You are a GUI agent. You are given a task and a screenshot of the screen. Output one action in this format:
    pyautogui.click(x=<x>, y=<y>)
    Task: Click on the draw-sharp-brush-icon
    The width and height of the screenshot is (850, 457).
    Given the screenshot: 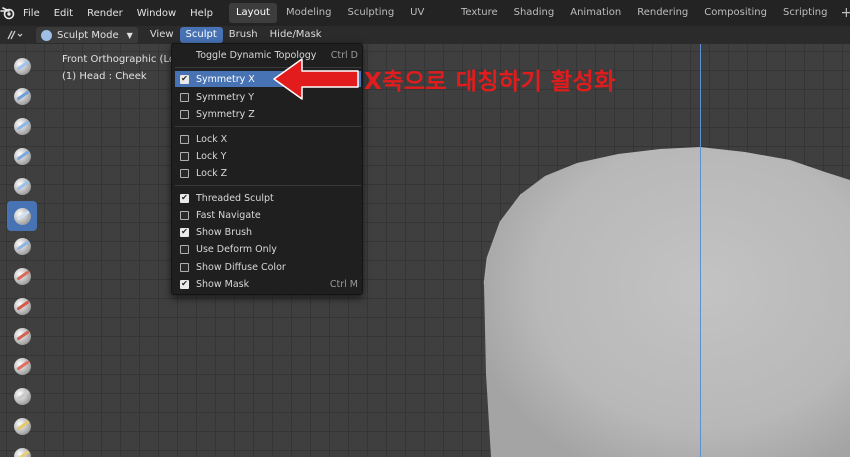 What is the action you would take?
    pyautogui.click(x=22, y=96)
    